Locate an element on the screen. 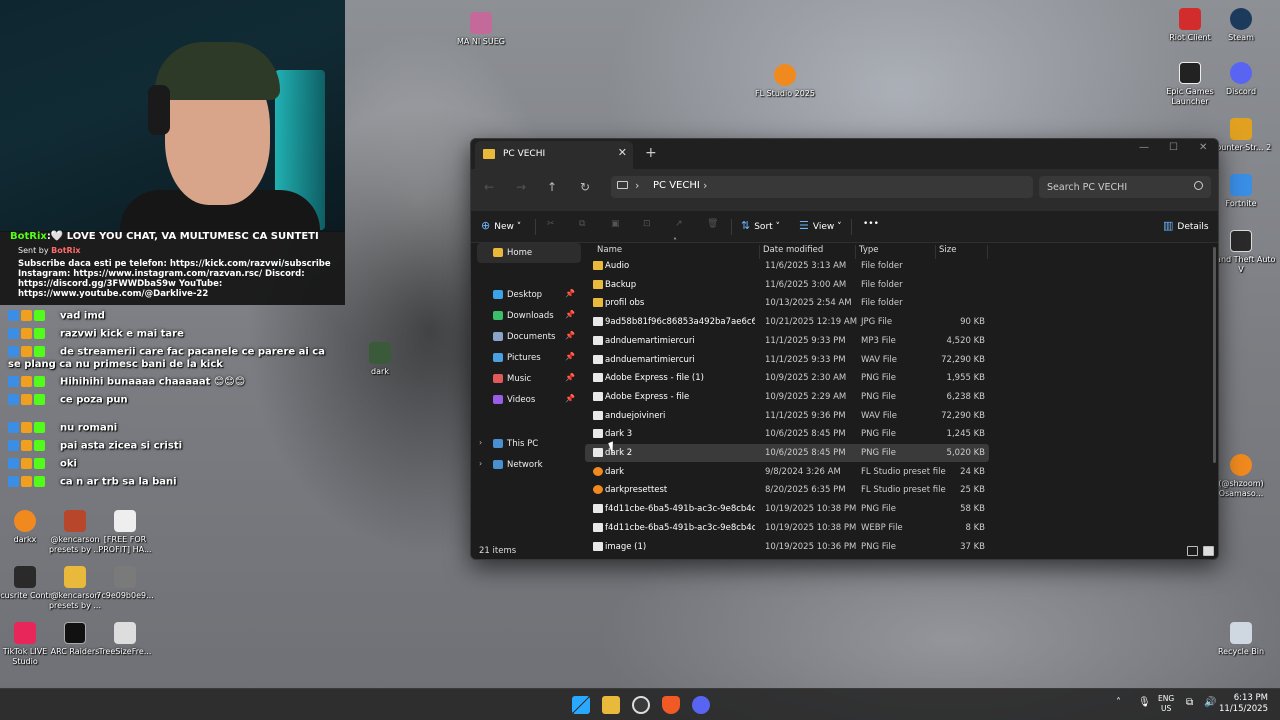  sidebar-item-downloads: Downloads 📌 is located at coordinates (529, 316).